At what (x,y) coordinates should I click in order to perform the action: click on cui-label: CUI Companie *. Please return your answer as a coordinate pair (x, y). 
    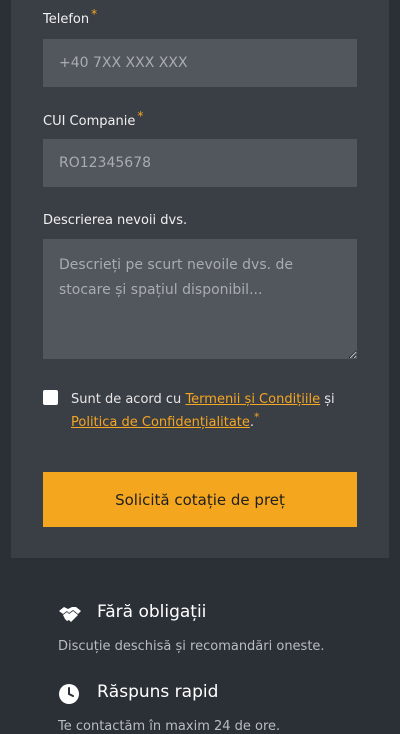
    Looking at the image, I should click on (93, 118).